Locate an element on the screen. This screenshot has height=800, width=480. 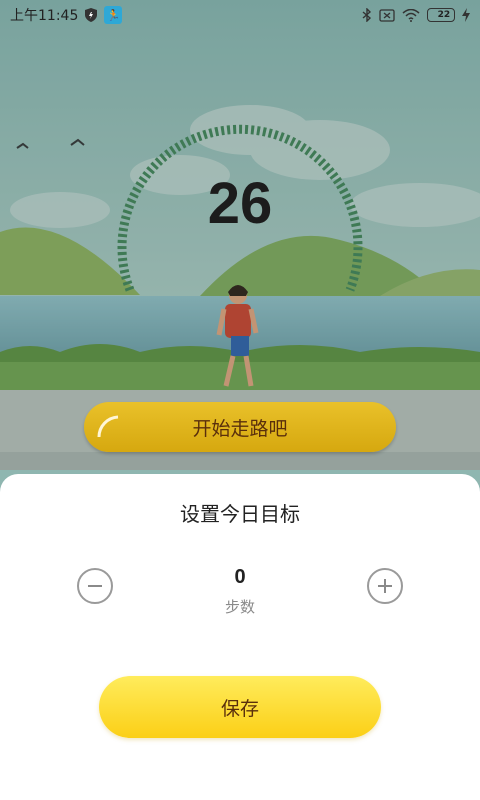
increase-goal-button is located at coordinates (385, 586).